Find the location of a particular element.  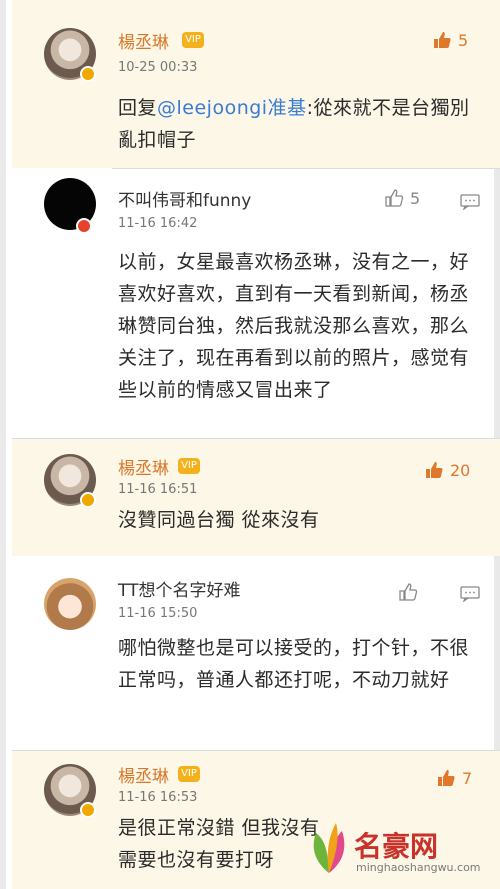

comment-time: 11-16 16:42 is located at coordinates (158, 223).